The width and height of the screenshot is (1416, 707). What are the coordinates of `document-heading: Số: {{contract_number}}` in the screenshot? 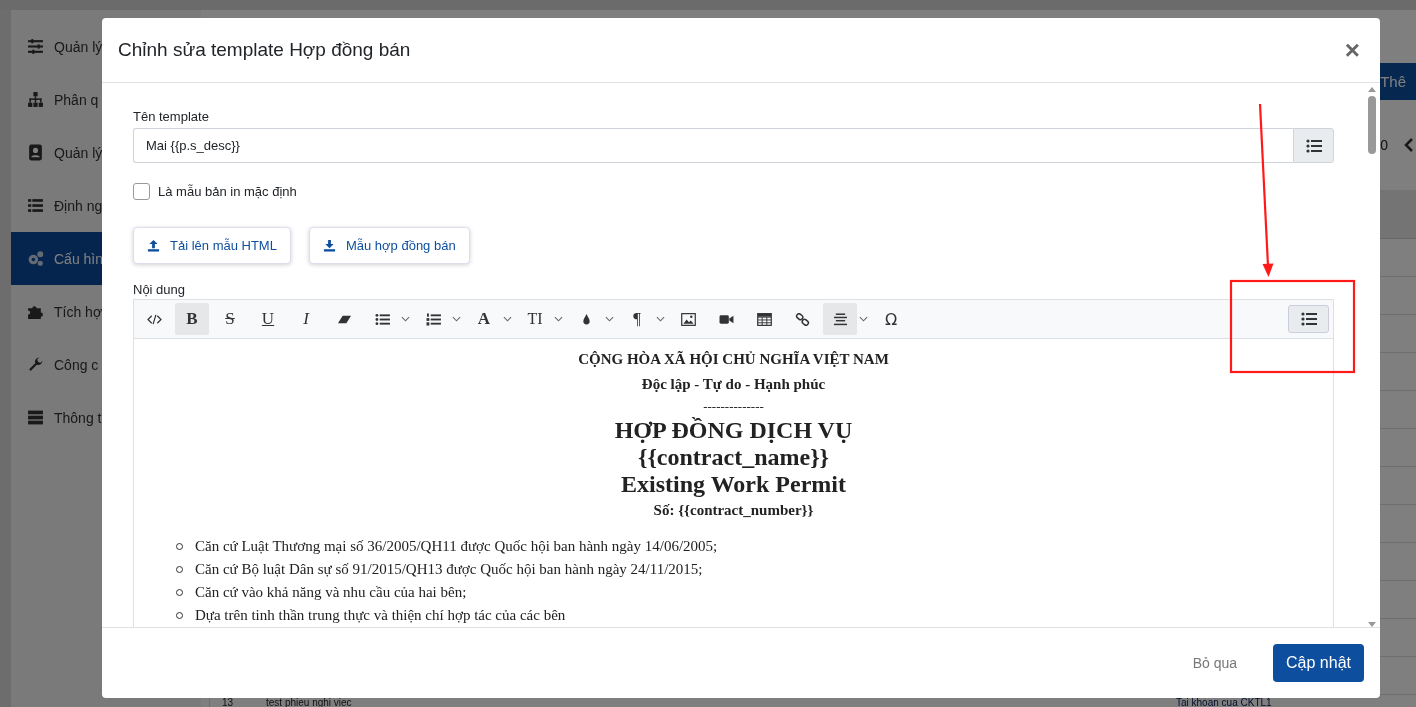 It's located at (733, 510).